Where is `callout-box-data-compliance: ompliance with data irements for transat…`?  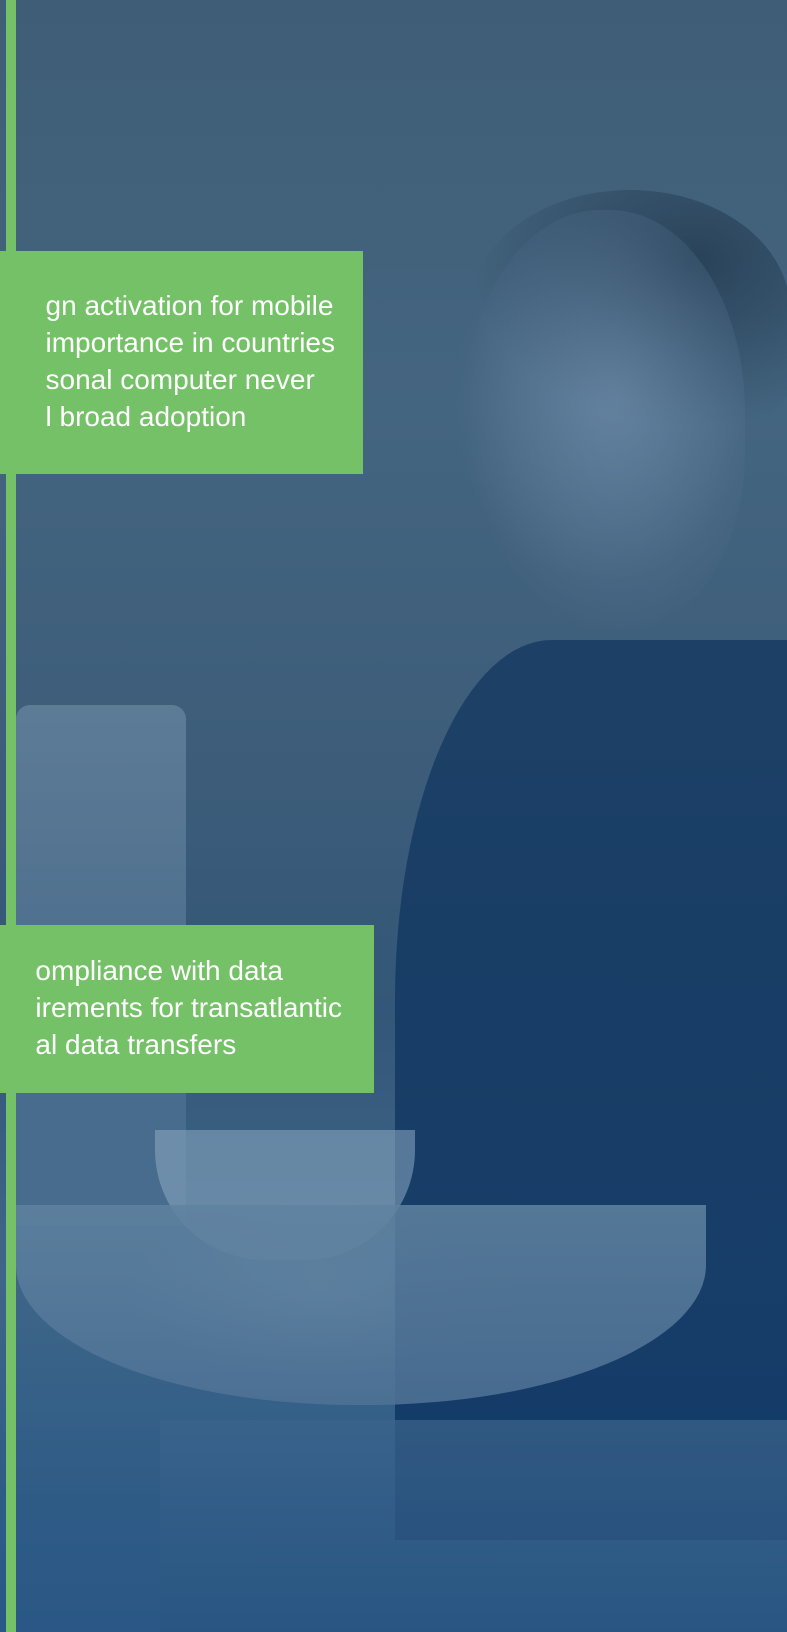
callout-box-data-compliance: ompliance with data irements for transat… is located at coordinates (187, 1009).